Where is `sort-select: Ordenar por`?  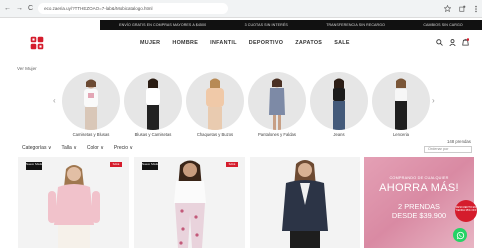 sort-select: Ordenar por is located at coordinates (448, 149).